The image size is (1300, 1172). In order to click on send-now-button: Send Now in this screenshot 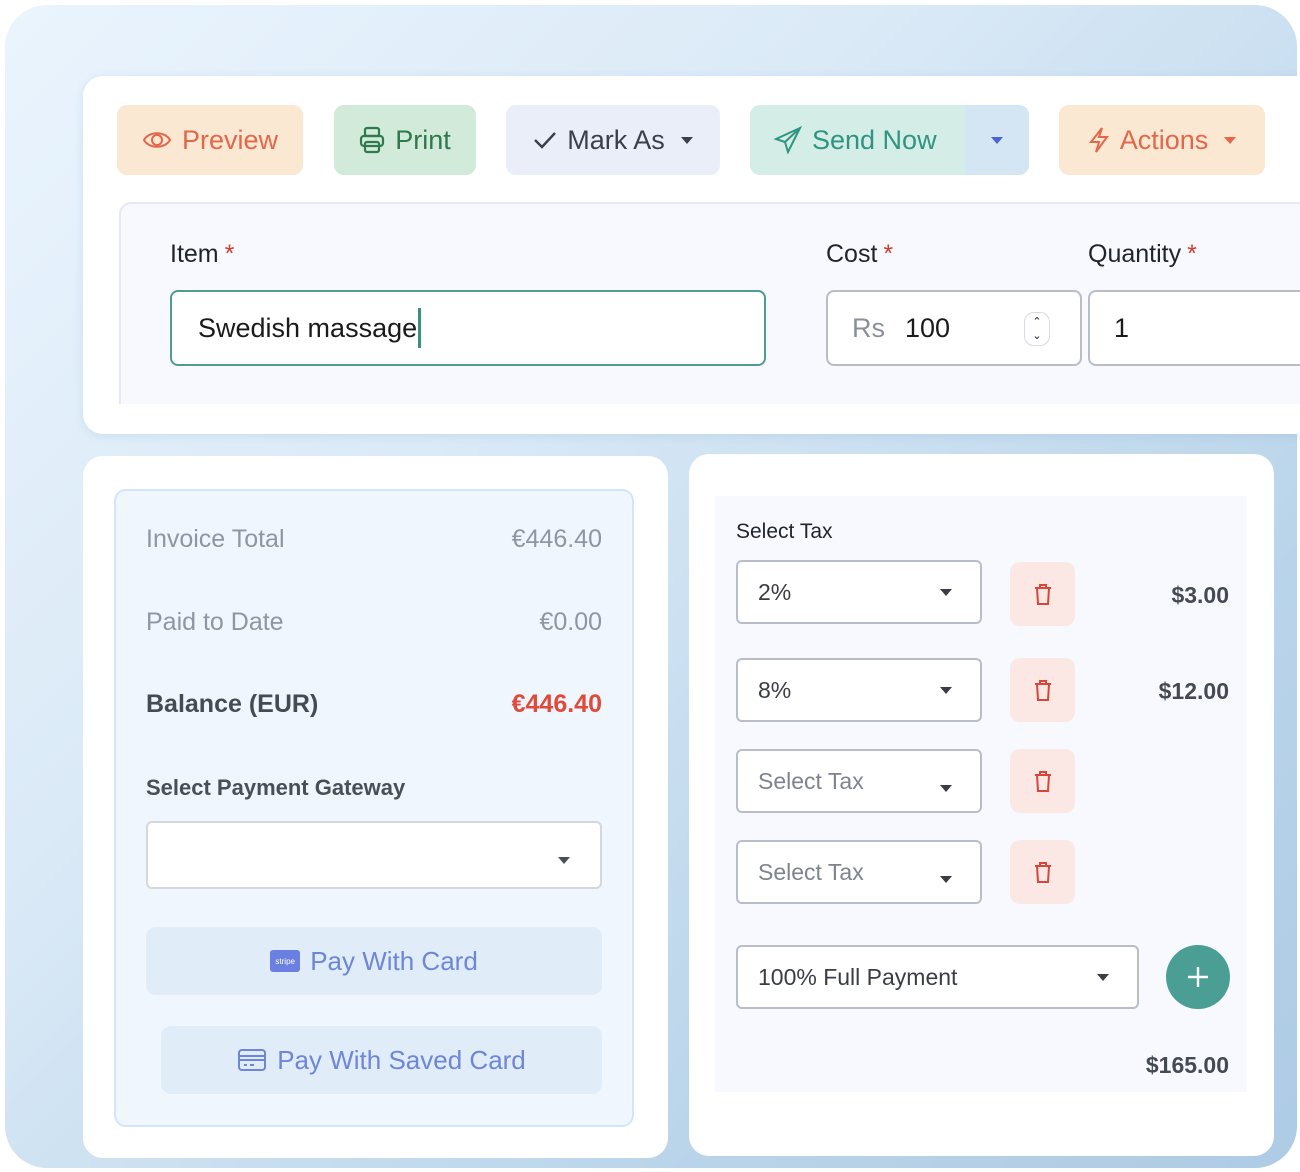, I will do `click(889, 140)`.